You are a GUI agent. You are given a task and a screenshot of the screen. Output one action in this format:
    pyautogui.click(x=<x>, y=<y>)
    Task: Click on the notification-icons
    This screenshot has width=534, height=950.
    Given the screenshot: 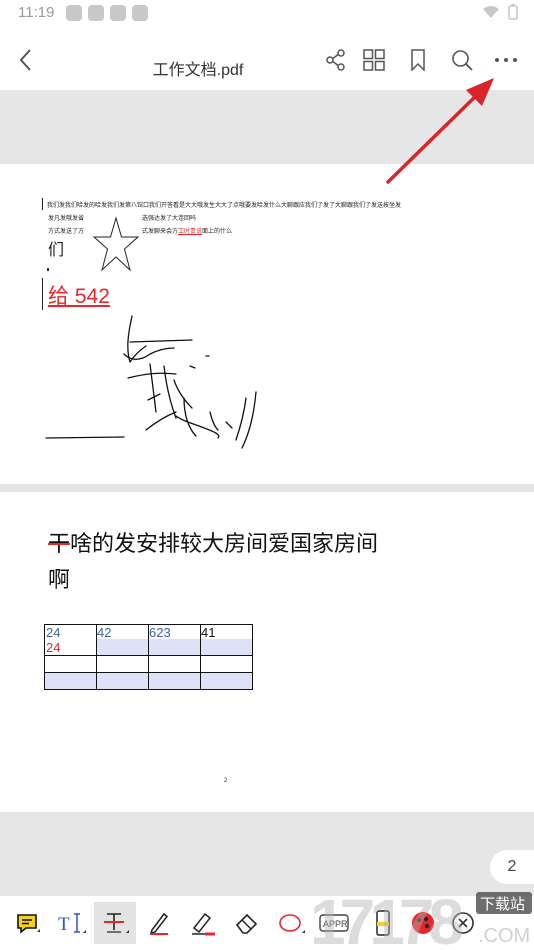 What is the action you would take?
    pyautogui.click(x=107, y=13)
    